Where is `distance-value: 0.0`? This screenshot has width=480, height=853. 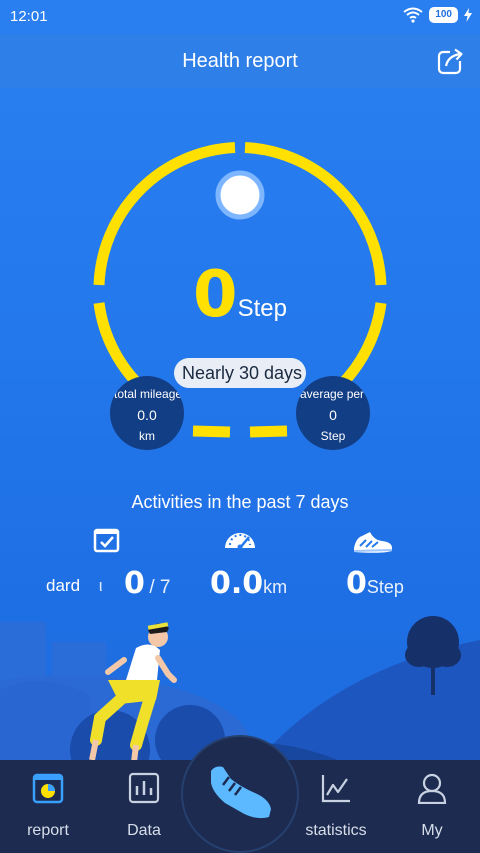
distance-value: 0.0 is located at coordinates (237, 583).